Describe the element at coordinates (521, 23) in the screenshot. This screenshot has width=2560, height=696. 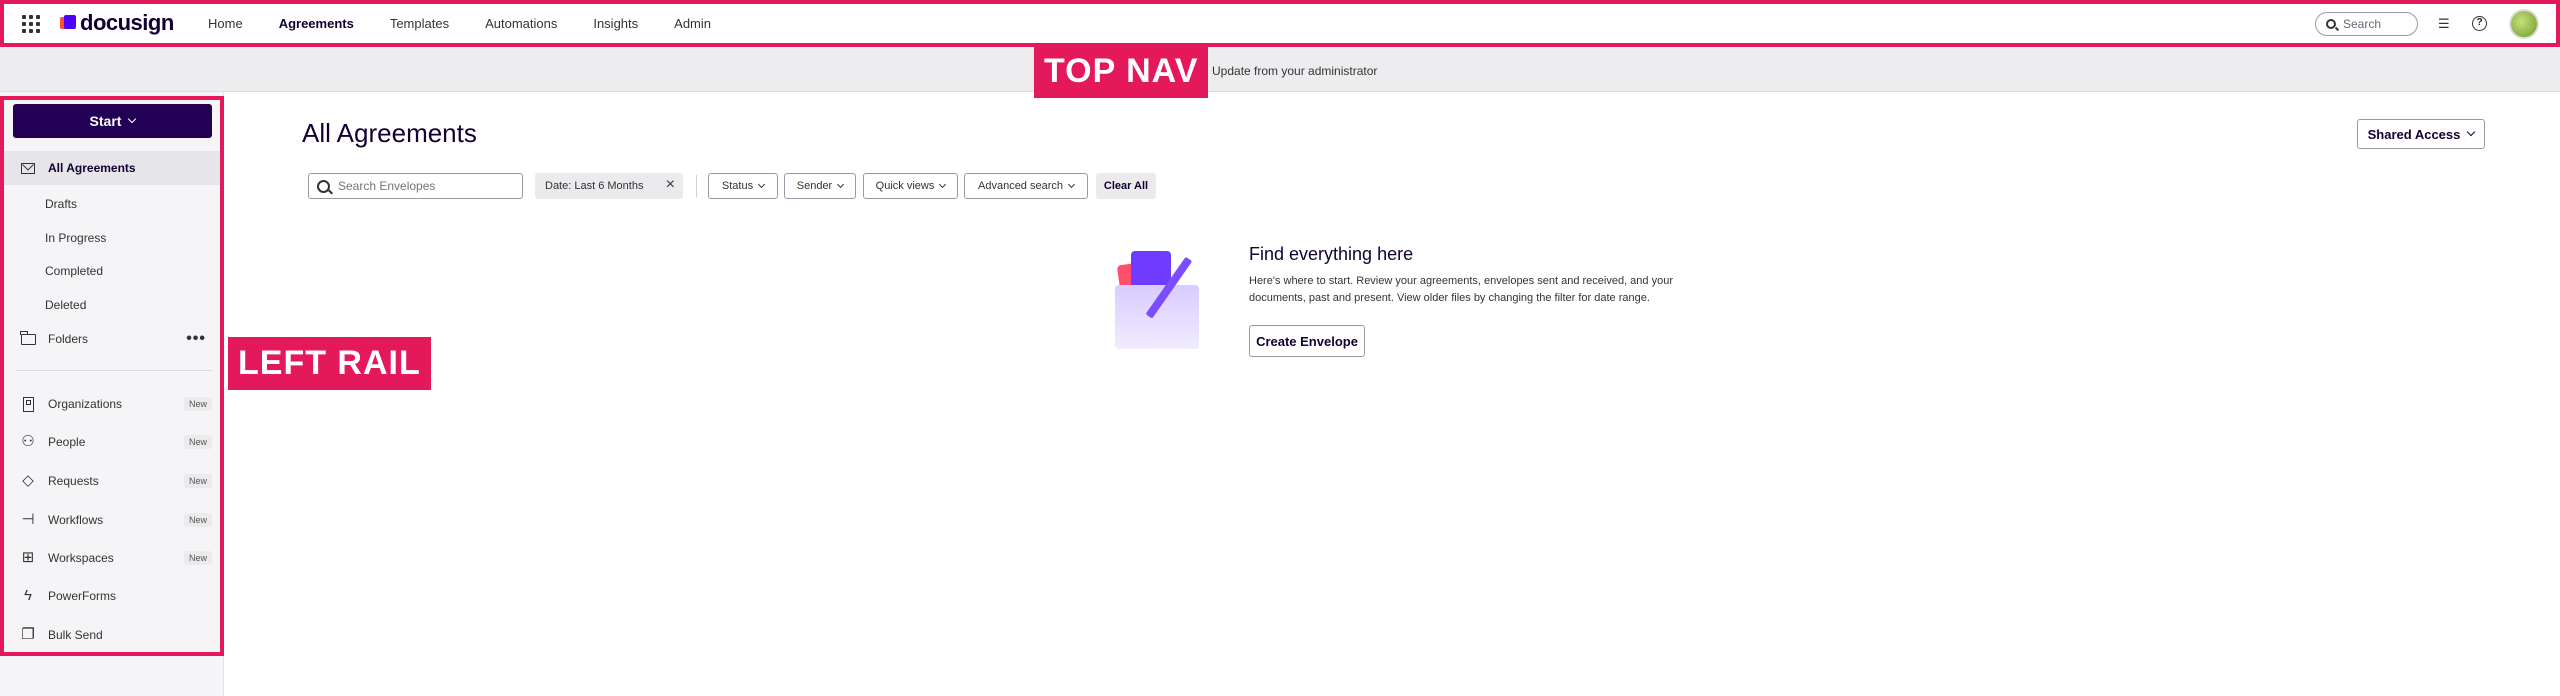
I see `nav-link-automations: Automations` at that location.